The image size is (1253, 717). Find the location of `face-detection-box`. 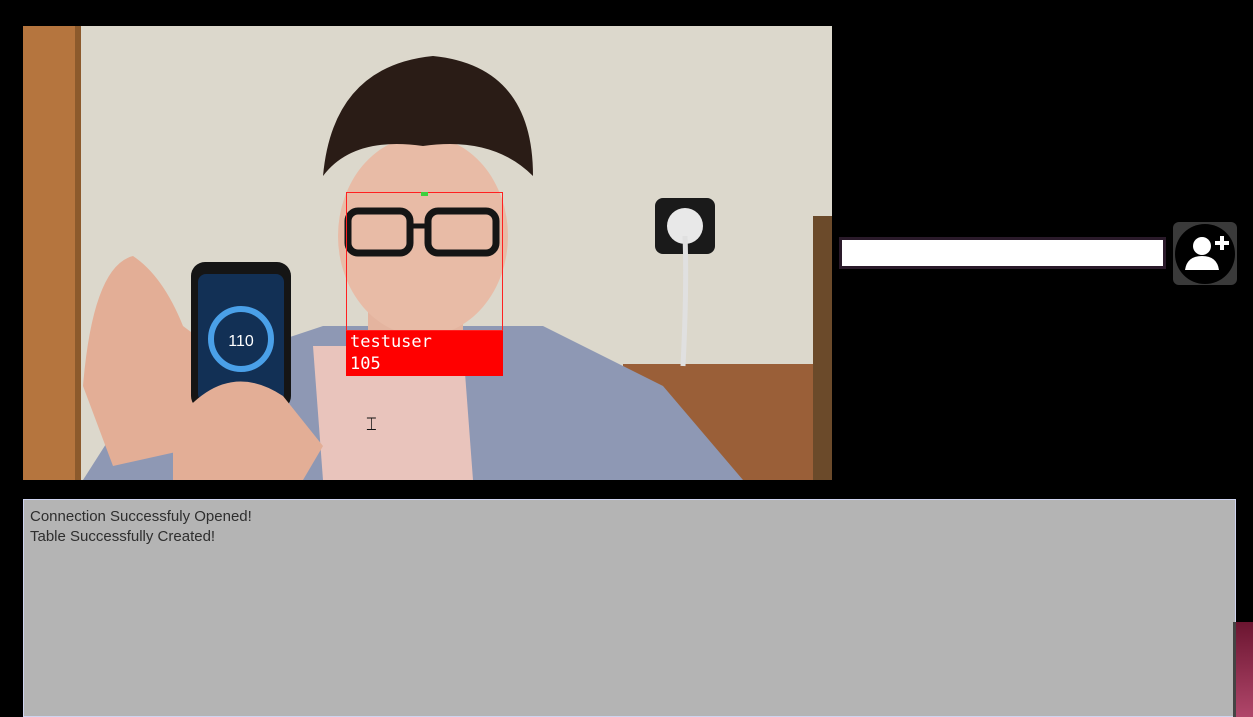

face-detection-box is located at coordinates (424, 261).